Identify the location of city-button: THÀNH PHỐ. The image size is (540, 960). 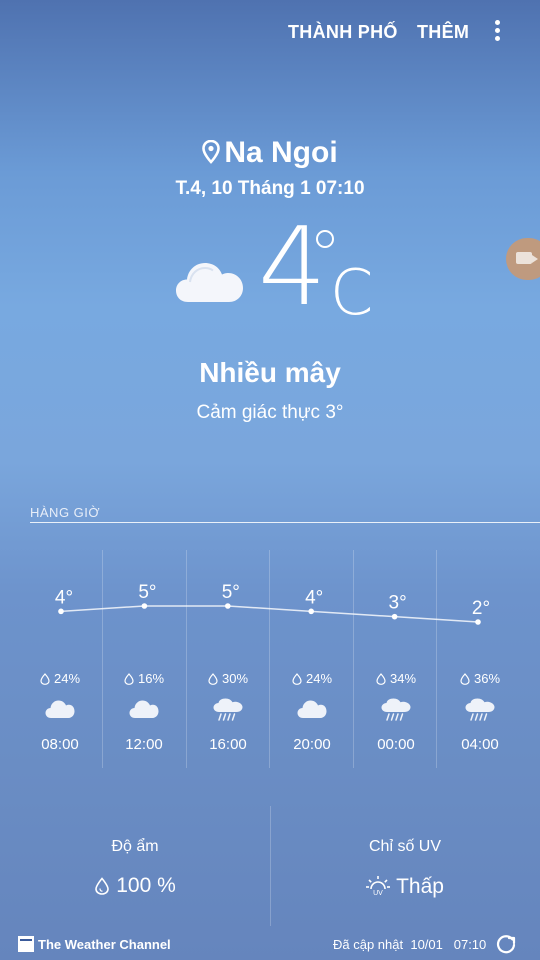
(343, 32).